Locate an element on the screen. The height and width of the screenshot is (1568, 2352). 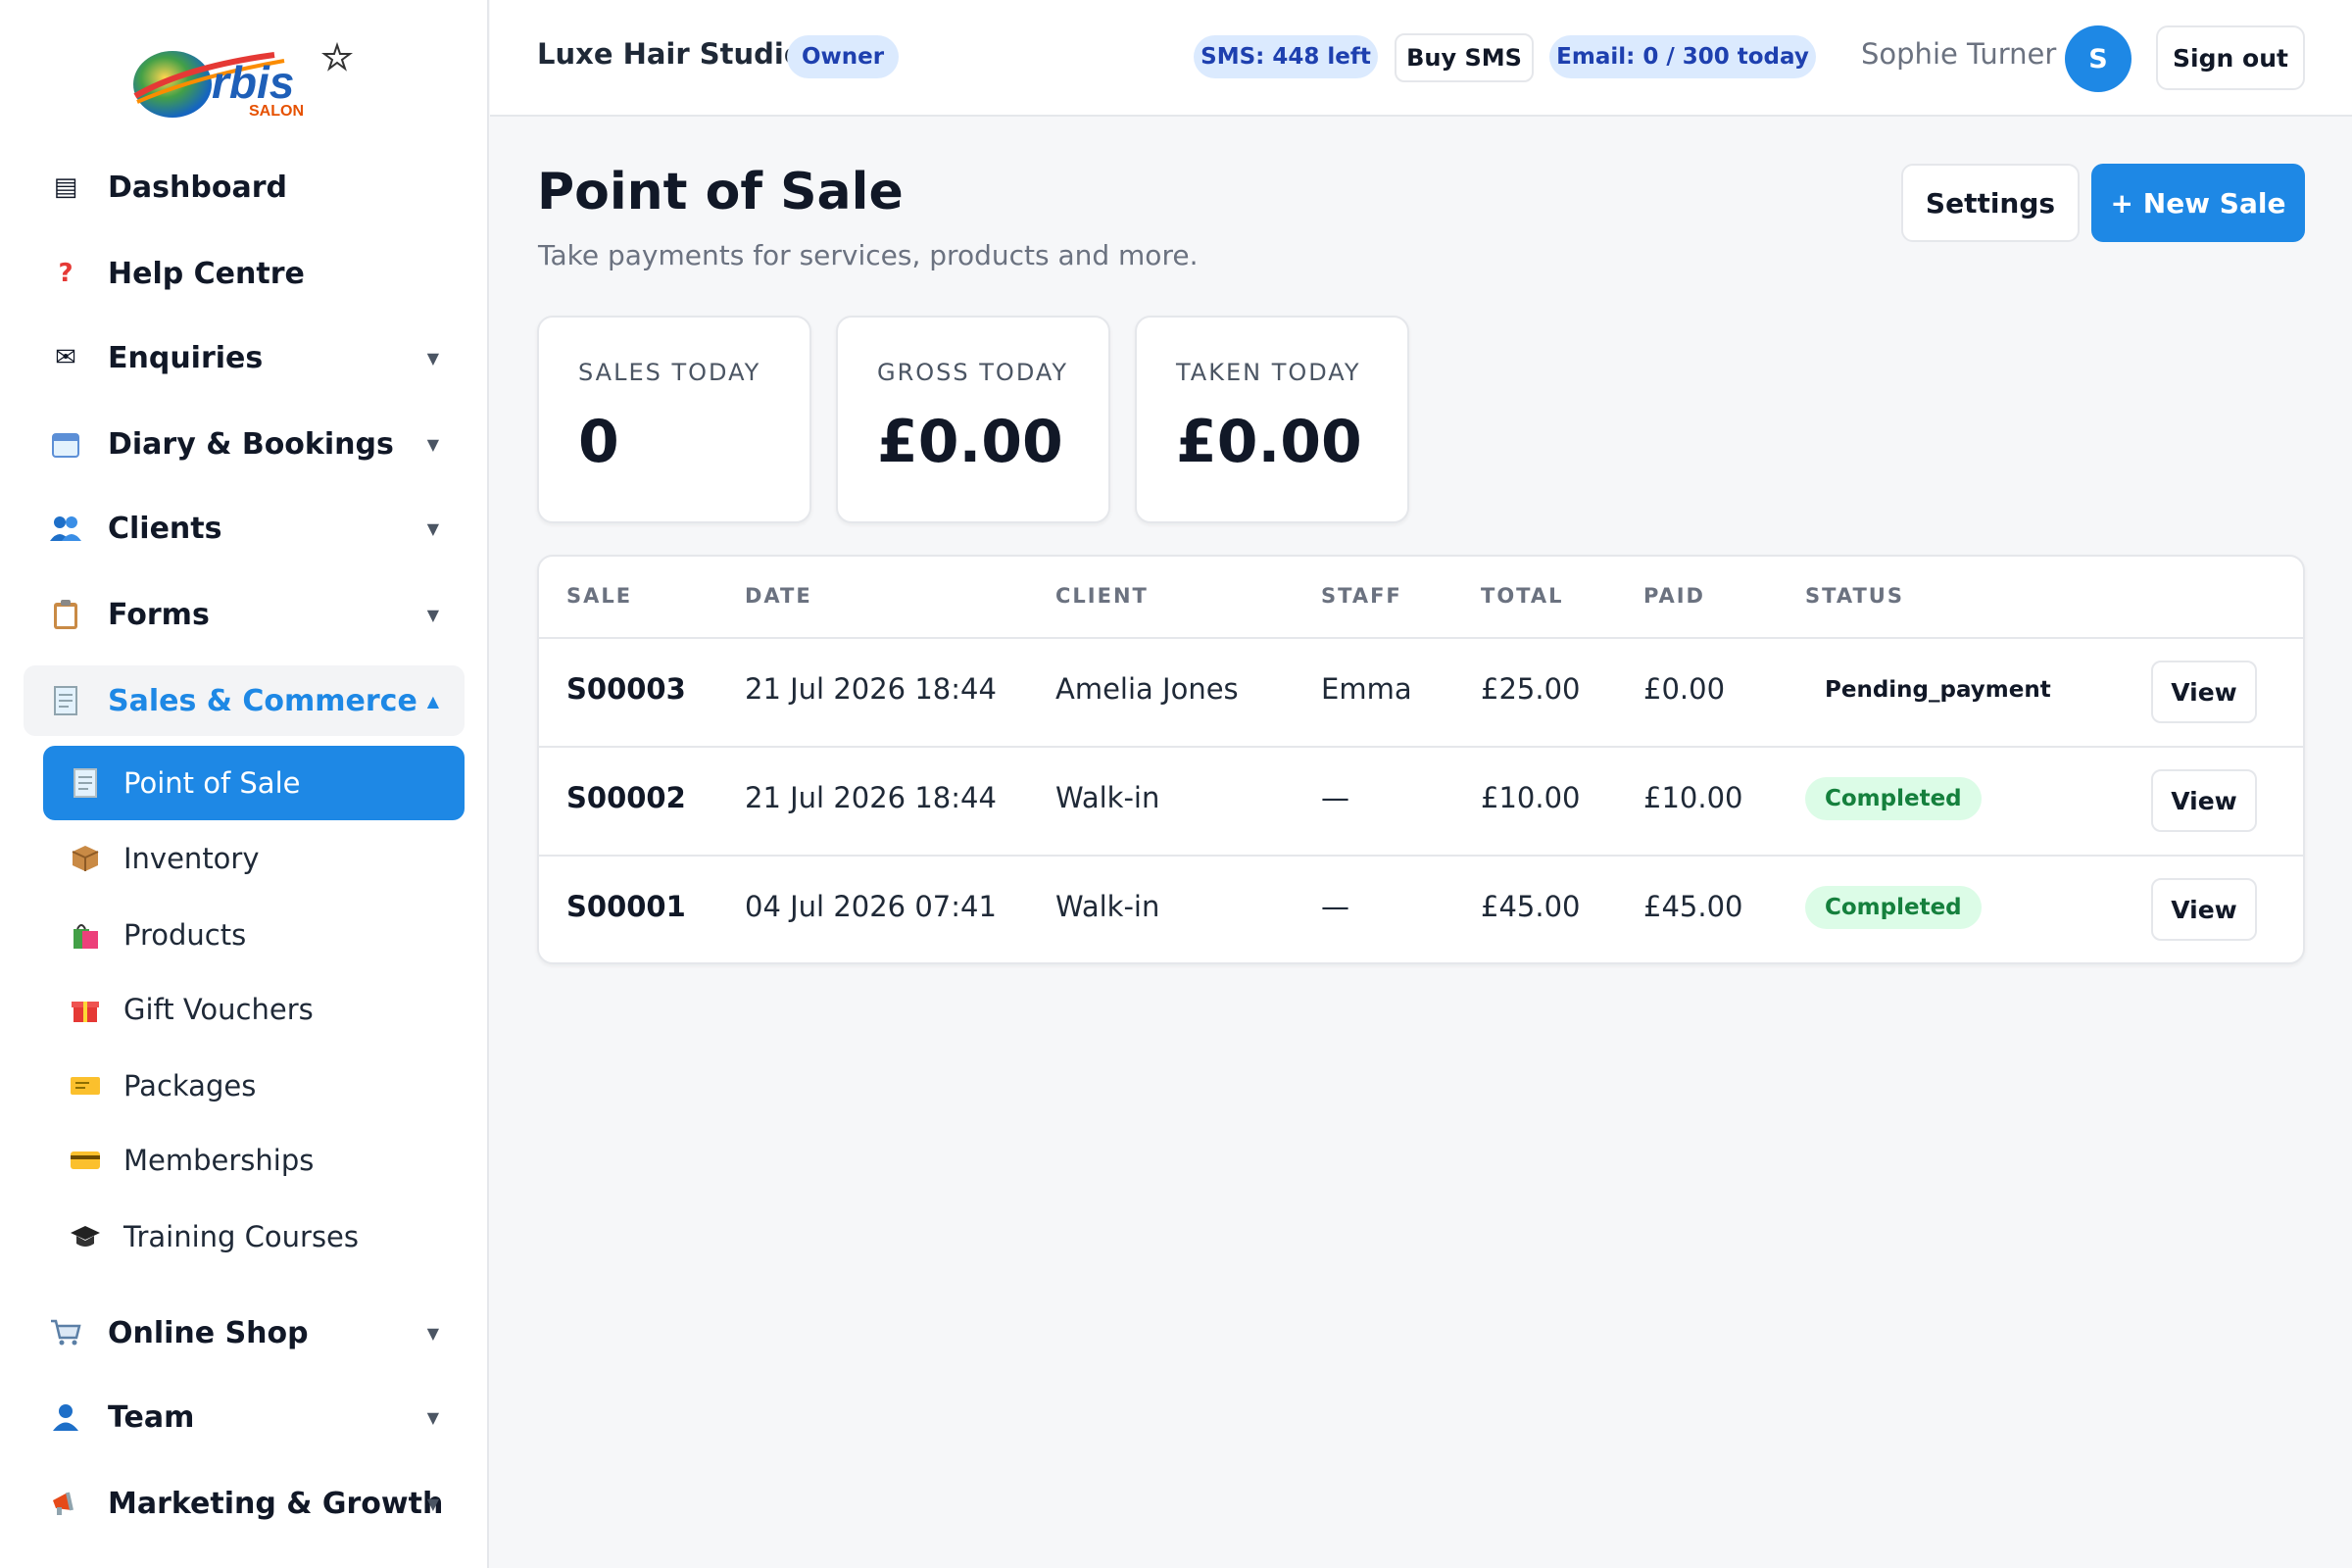
megaphone-icon is located at coordinates (65, 1503).